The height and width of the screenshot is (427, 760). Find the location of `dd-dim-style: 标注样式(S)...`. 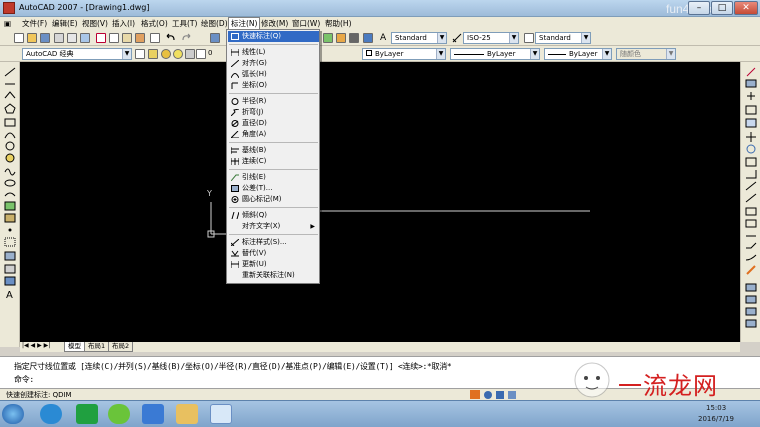

dd-dim-style: 标注样式(S)... is located at coordinates (273, 242).